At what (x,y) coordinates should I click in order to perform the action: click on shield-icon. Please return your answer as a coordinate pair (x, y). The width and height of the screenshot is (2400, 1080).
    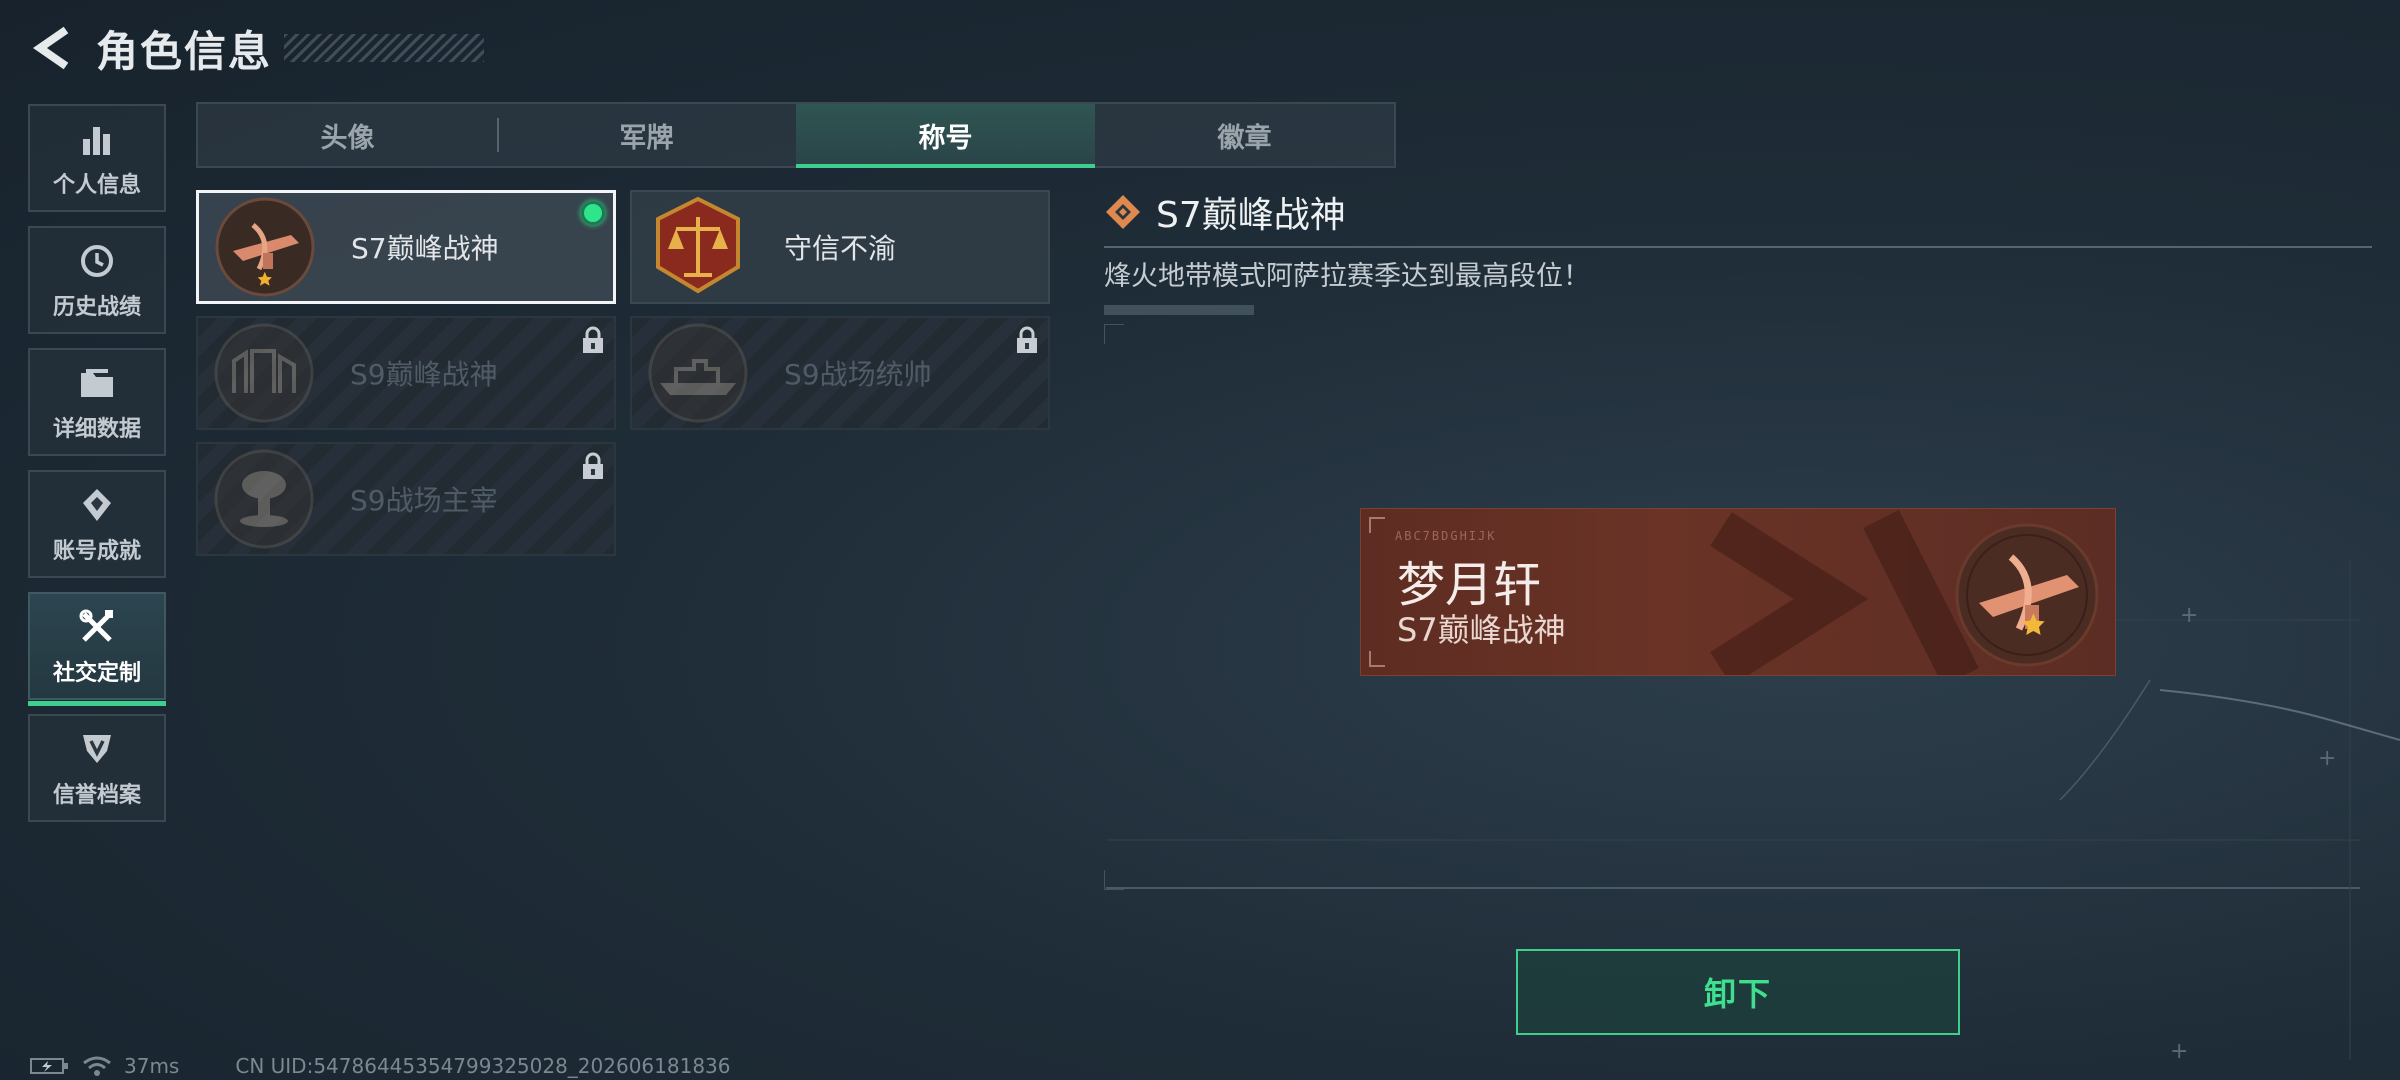
    Looking at the image, I should click on (97, 749).